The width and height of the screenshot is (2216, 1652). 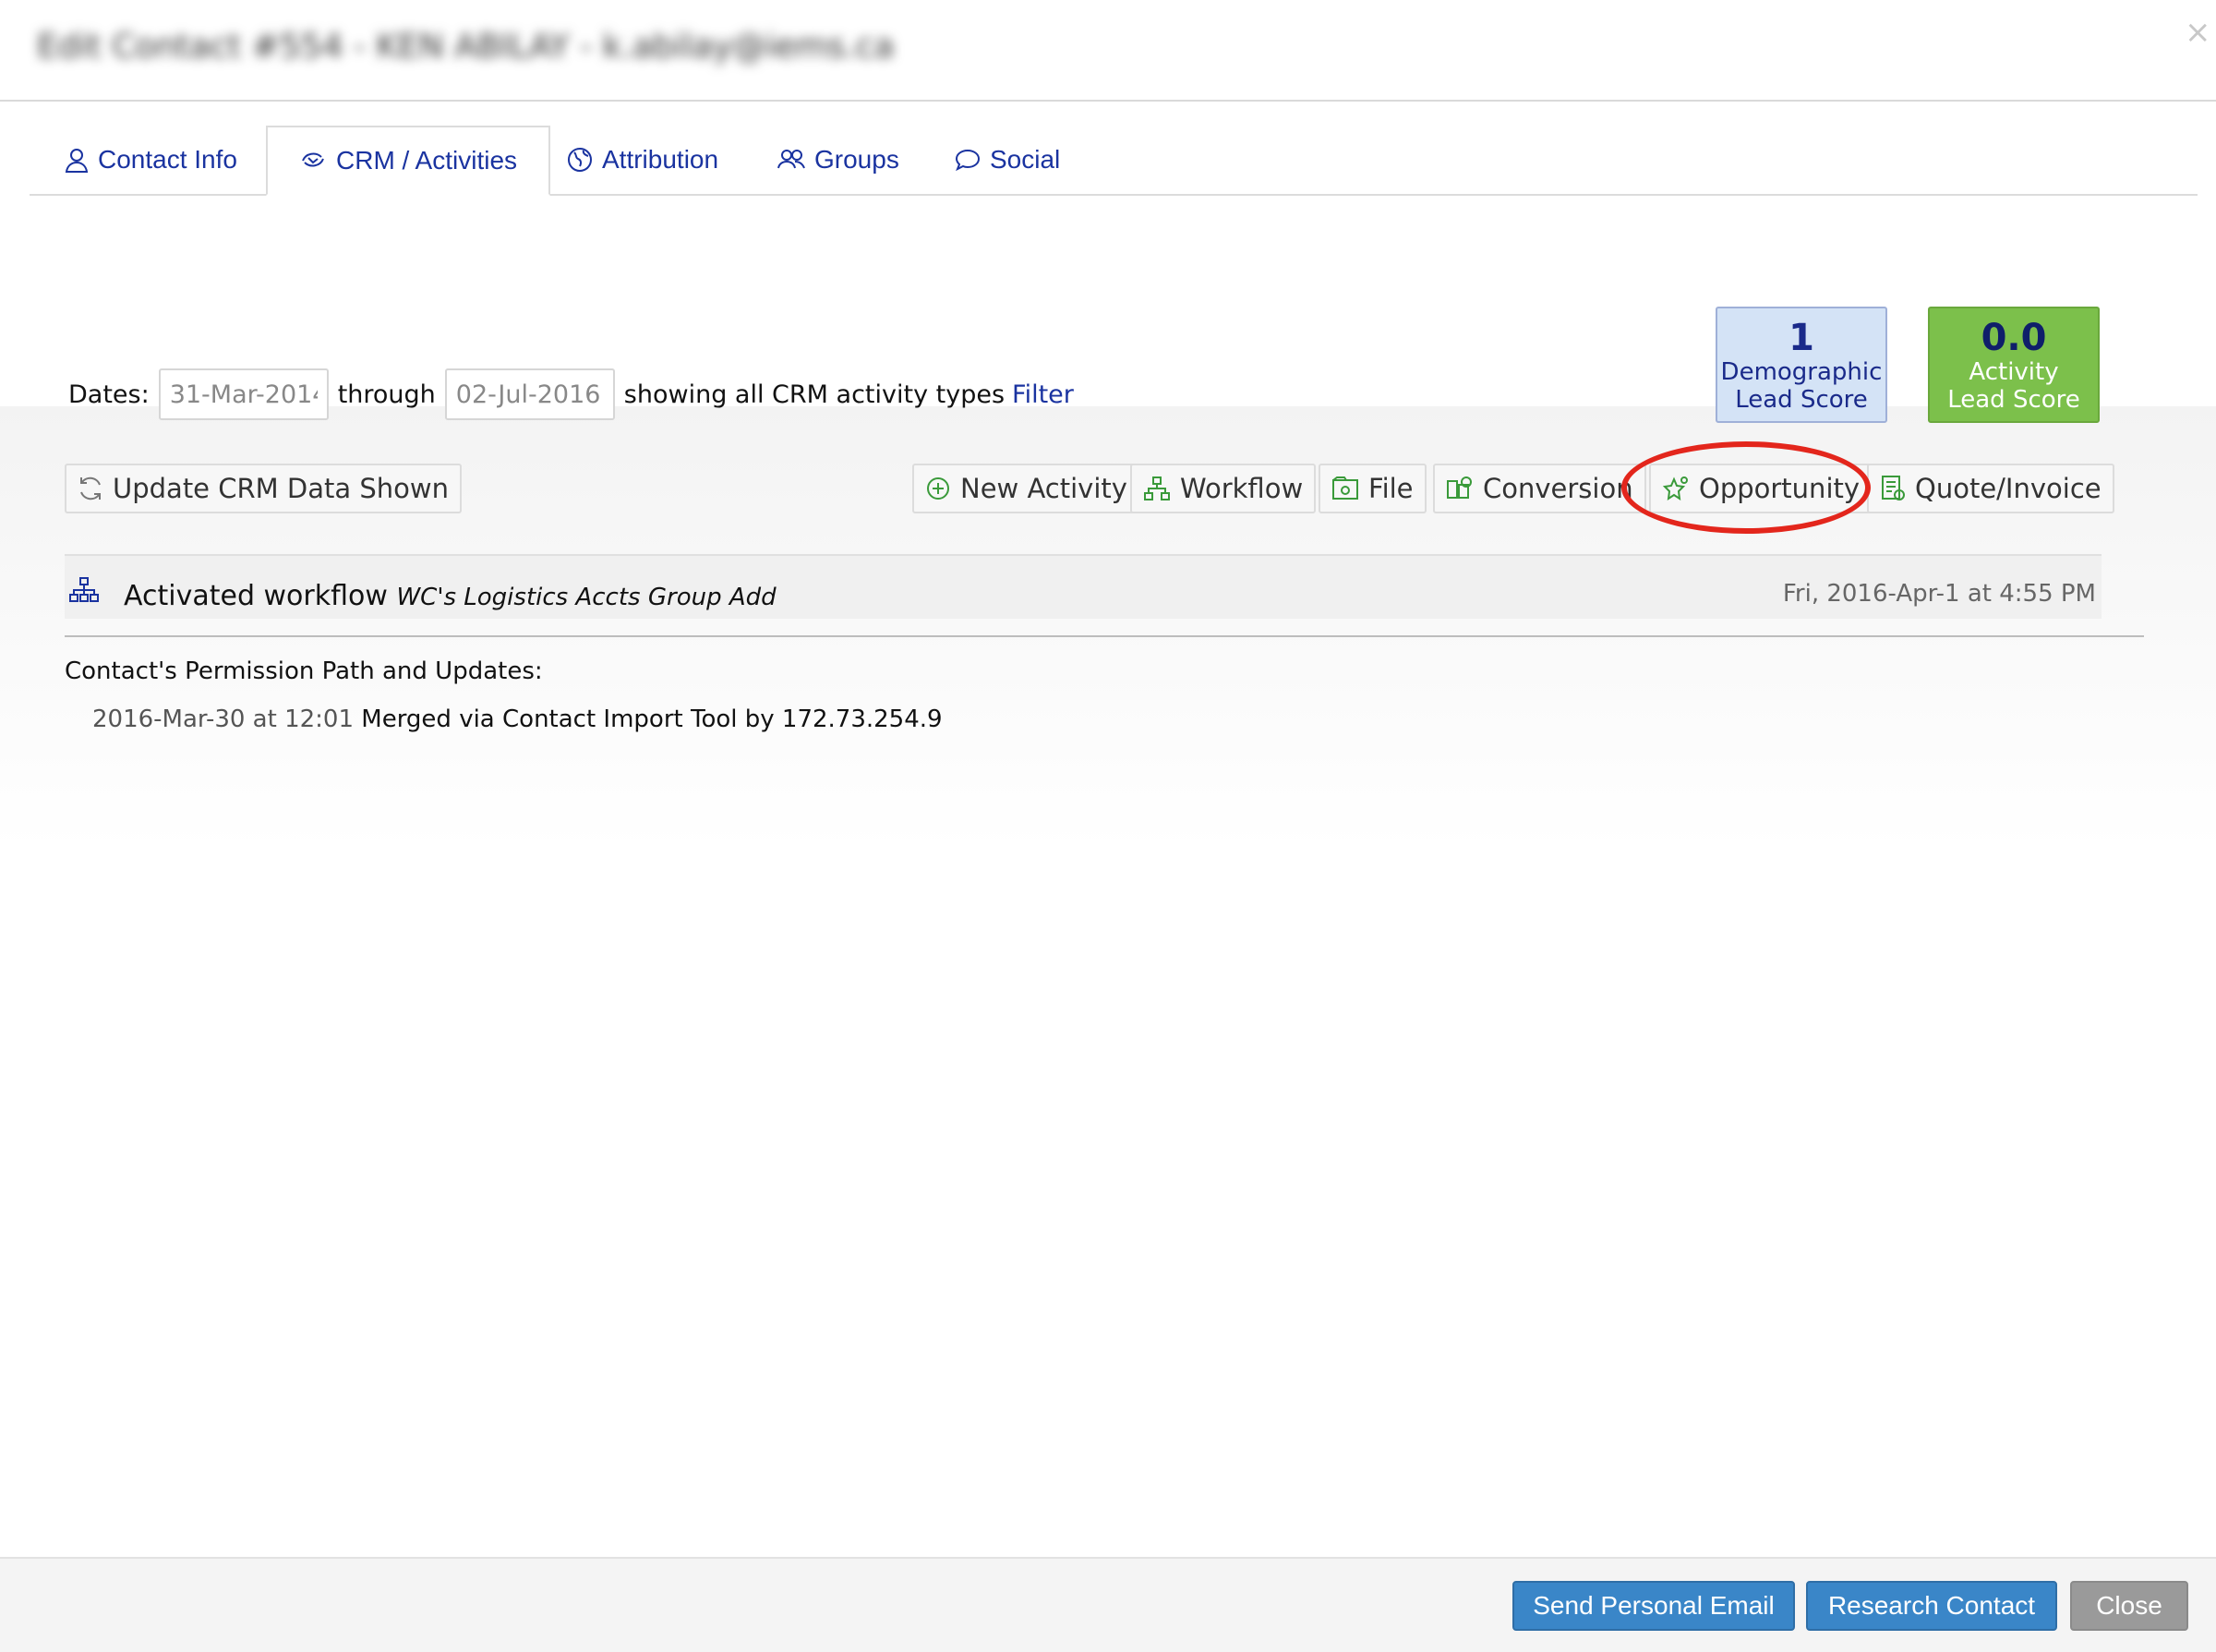 I want to click on tab-label: Contact Info, so click(x=168, y=159).